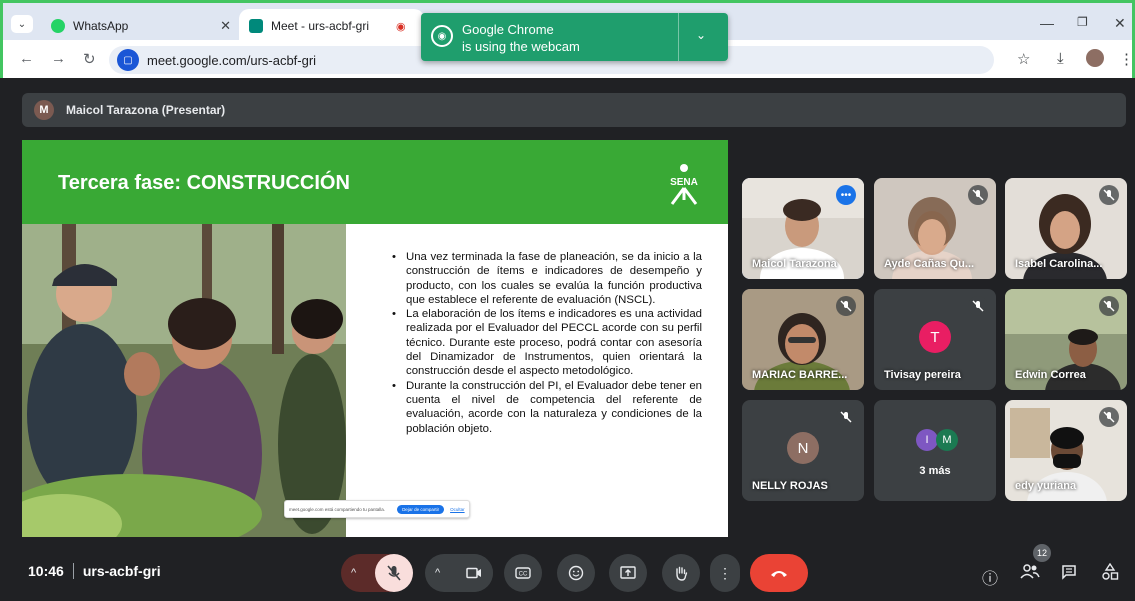 The image size is (1135, 601). I want to click on slide-photo, so click(184, 380).